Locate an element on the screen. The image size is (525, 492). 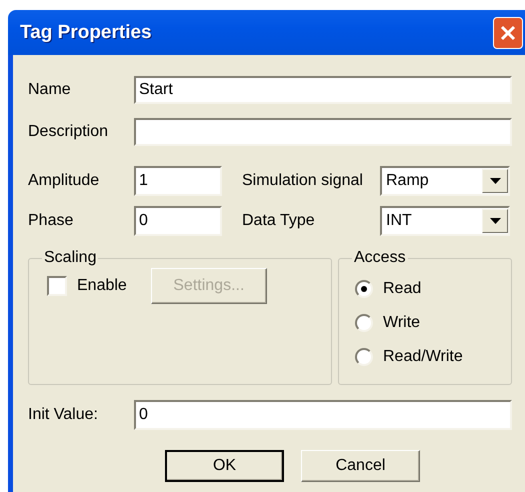
field-label: Amplitude is located at coordinates (64, 181).